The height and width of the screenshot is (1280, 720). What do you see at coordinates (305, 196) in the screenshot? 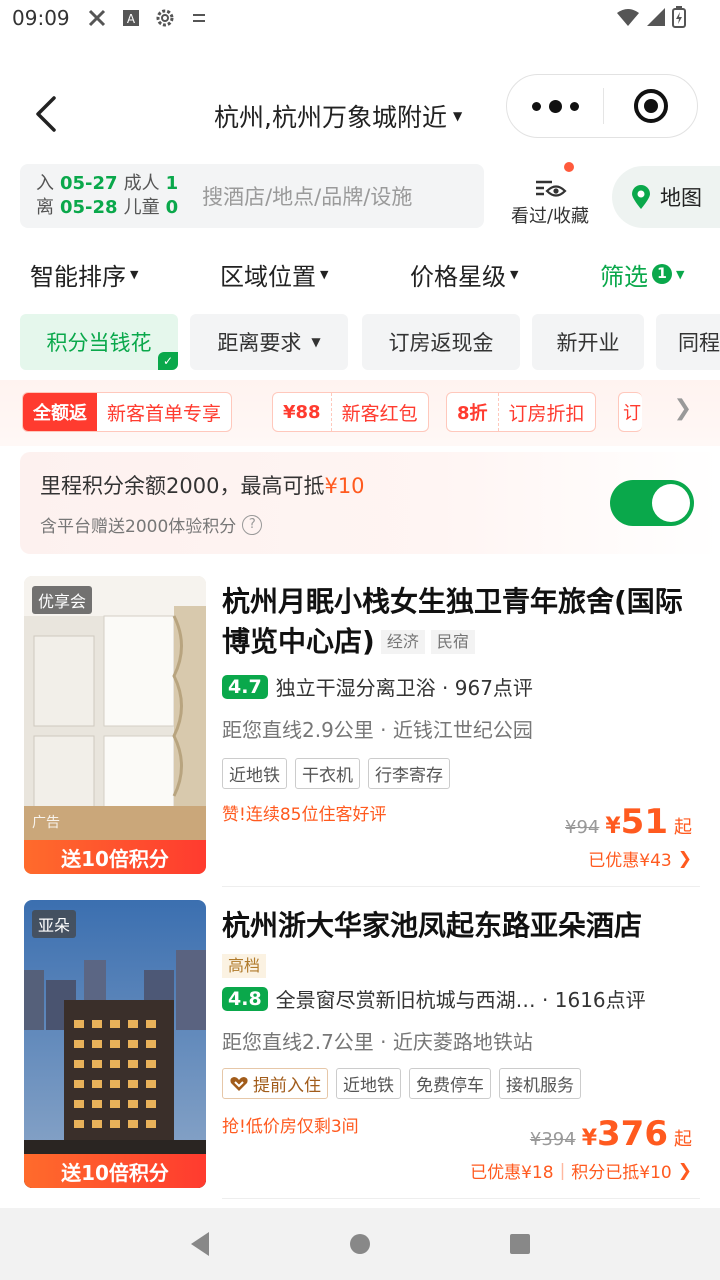
I see `search-input: 搜酒店/地点/品牌/设施` at bounding box center [305, 196].